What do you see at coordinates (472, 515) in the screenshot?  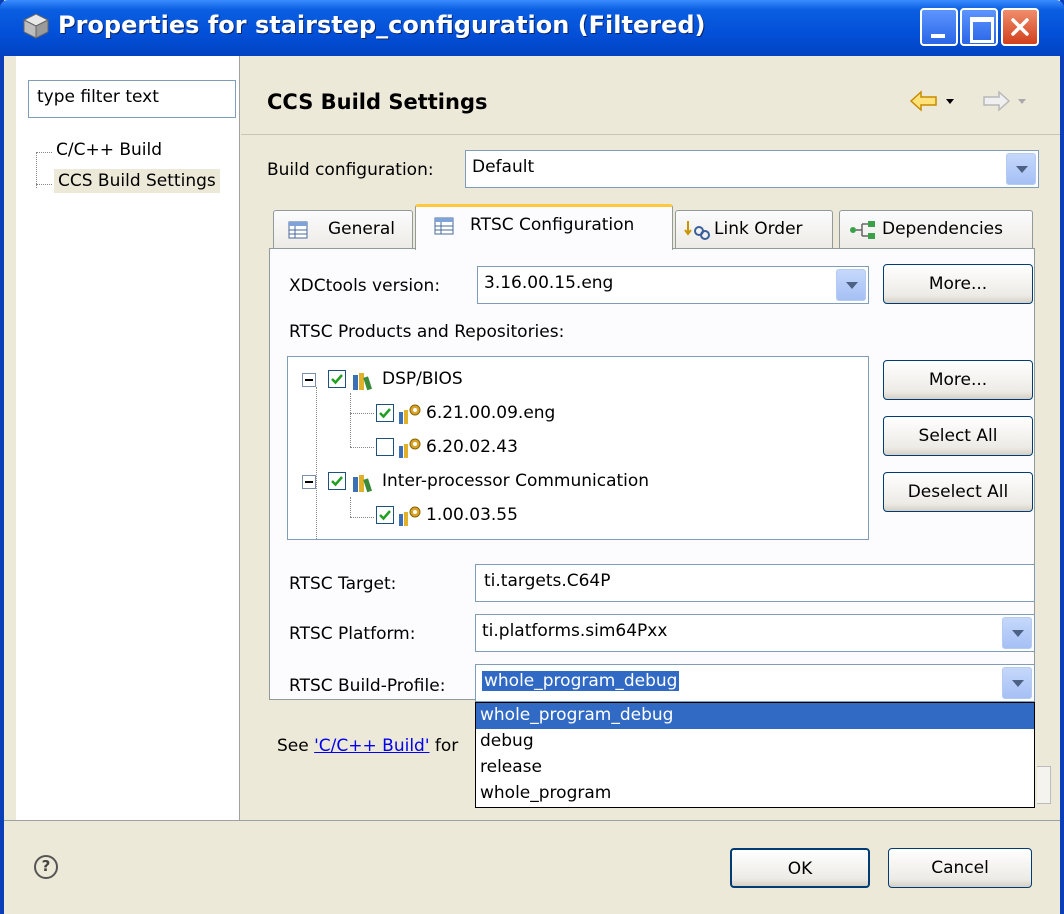 I see `product-version-label: 1.00.03.55` at bounding box center [472, 515].